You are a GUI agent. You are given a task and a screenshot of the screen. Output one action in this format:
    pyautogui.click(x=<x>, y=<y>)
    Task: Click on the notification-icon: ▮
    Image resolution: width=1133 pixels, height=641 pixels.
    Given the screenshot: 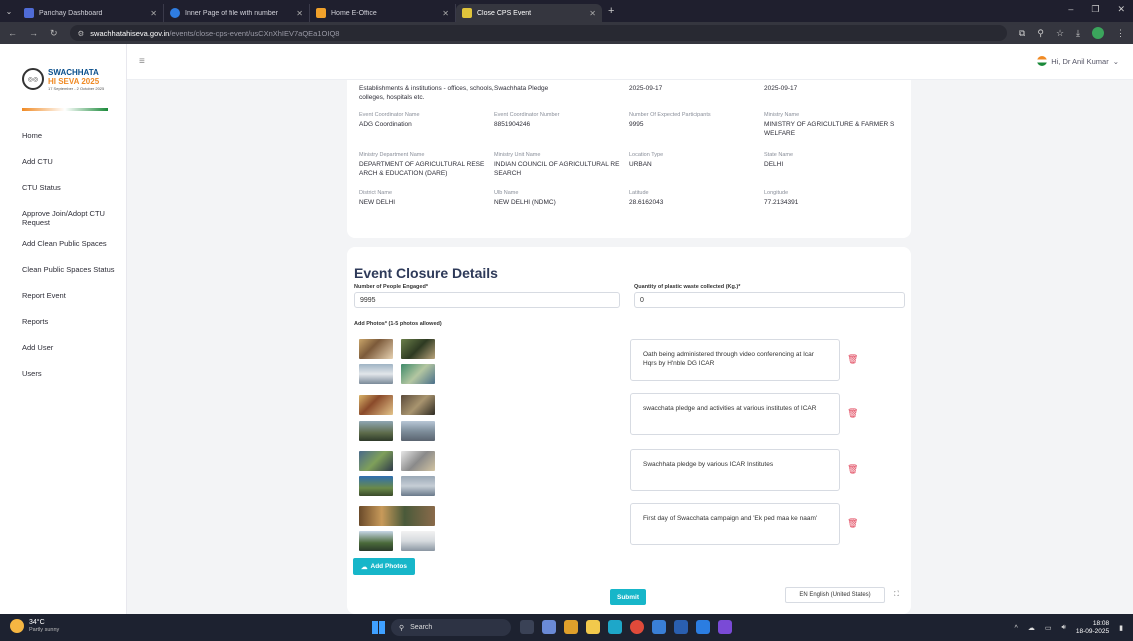 What is the action you would take?
    pyautogui.click(x=1121, y=628)
    